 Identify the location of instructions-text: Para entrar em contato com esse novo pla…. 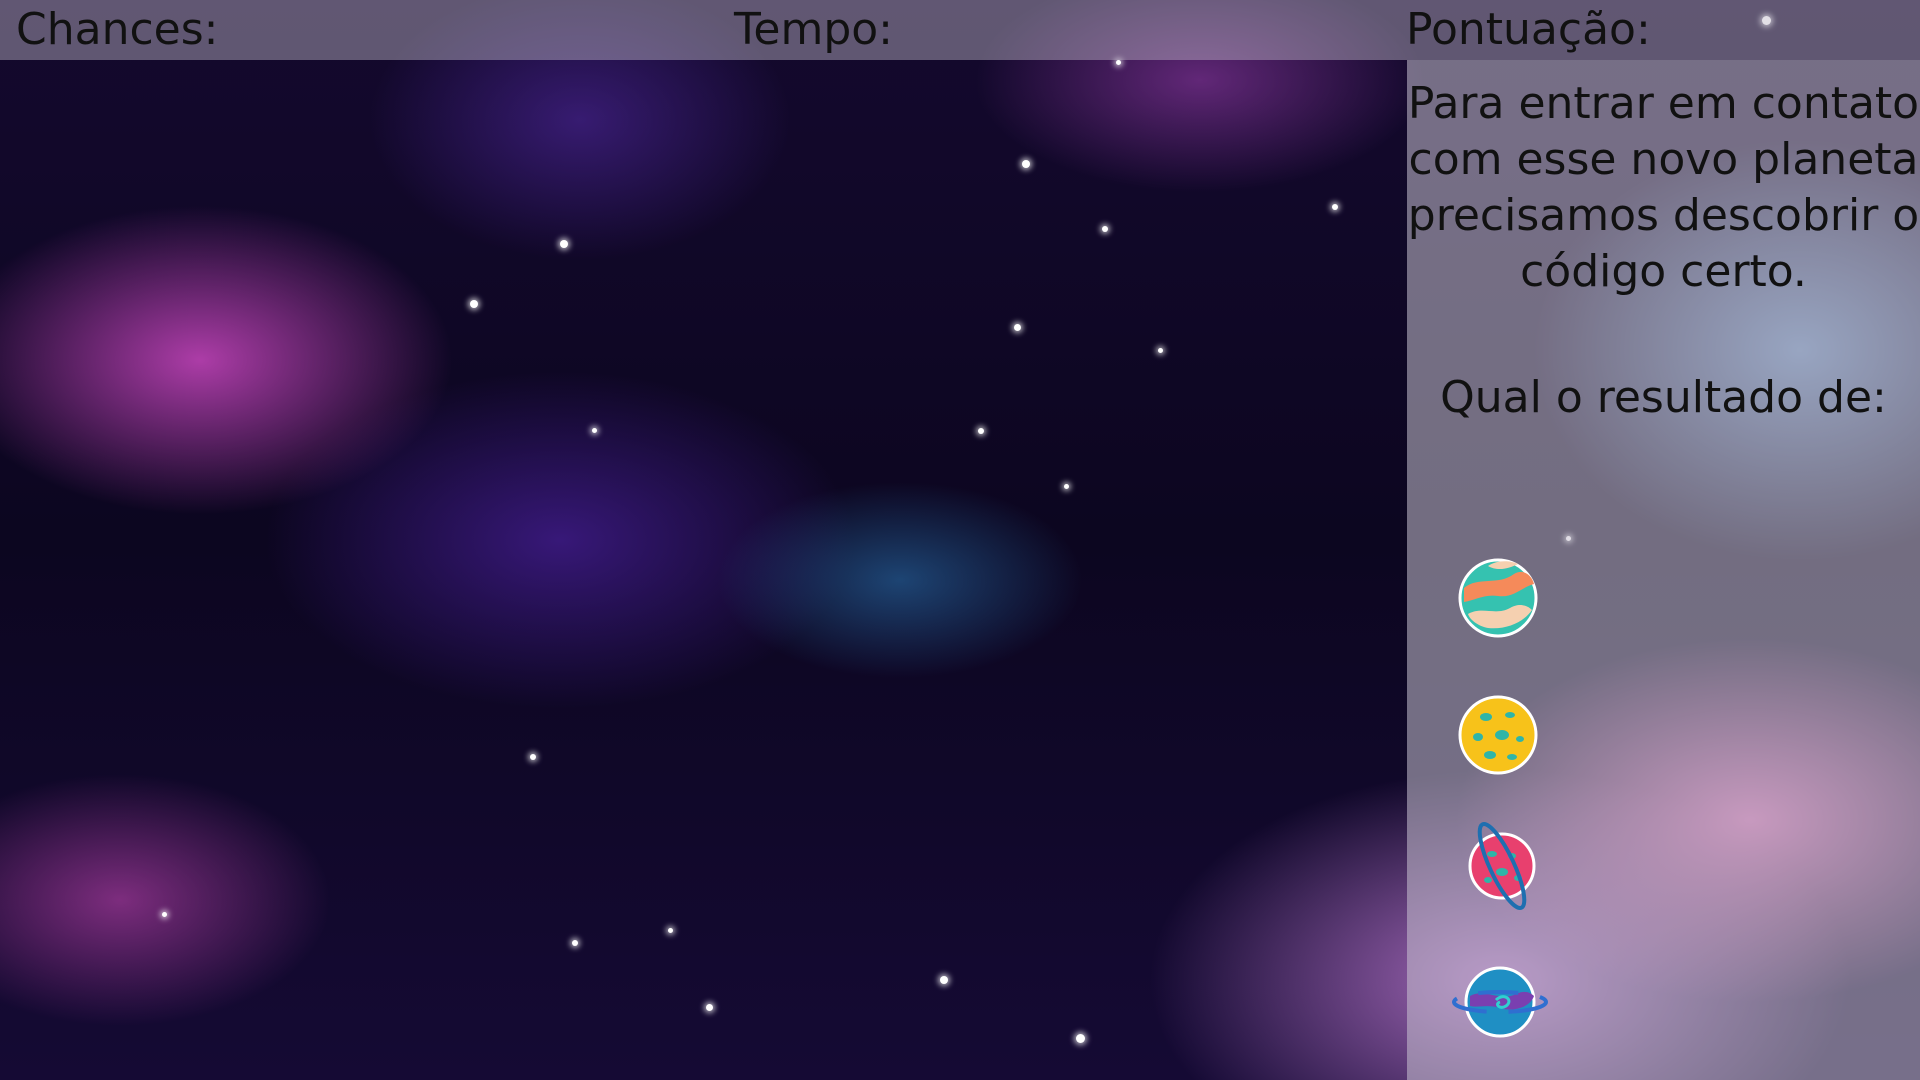
(1663, 187).